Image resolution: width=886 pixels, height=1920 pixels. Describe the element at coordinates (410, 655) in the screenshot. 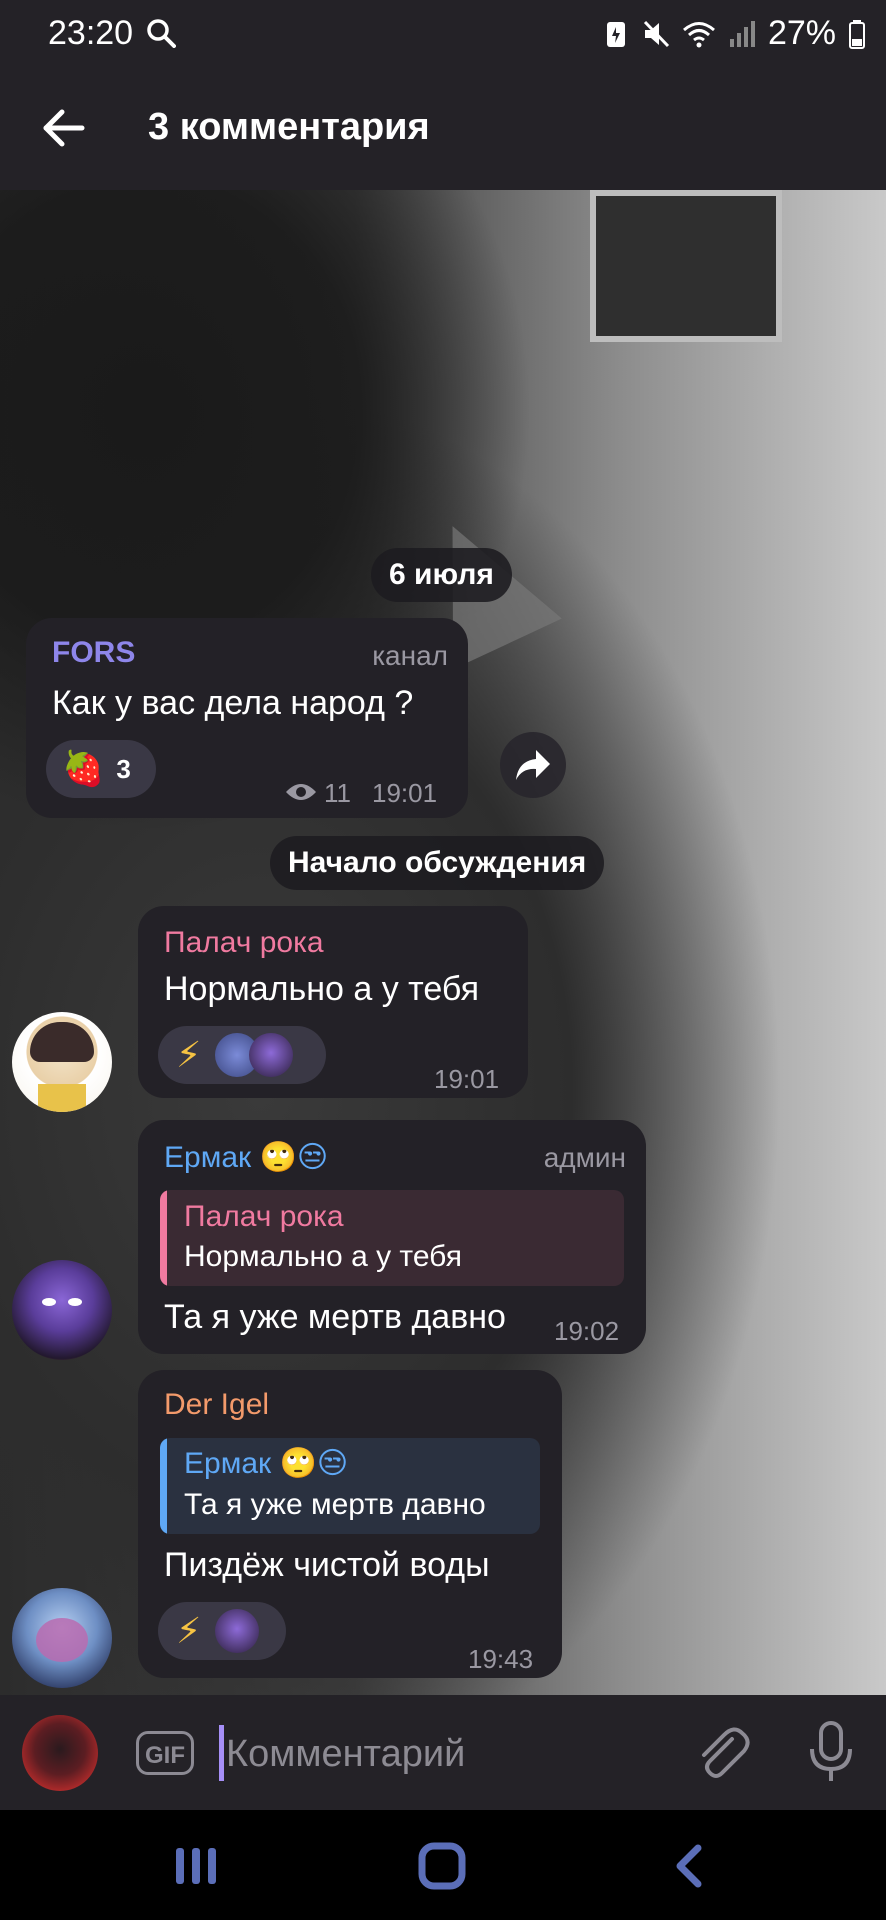

I see `channel-badge: канал` at that location.